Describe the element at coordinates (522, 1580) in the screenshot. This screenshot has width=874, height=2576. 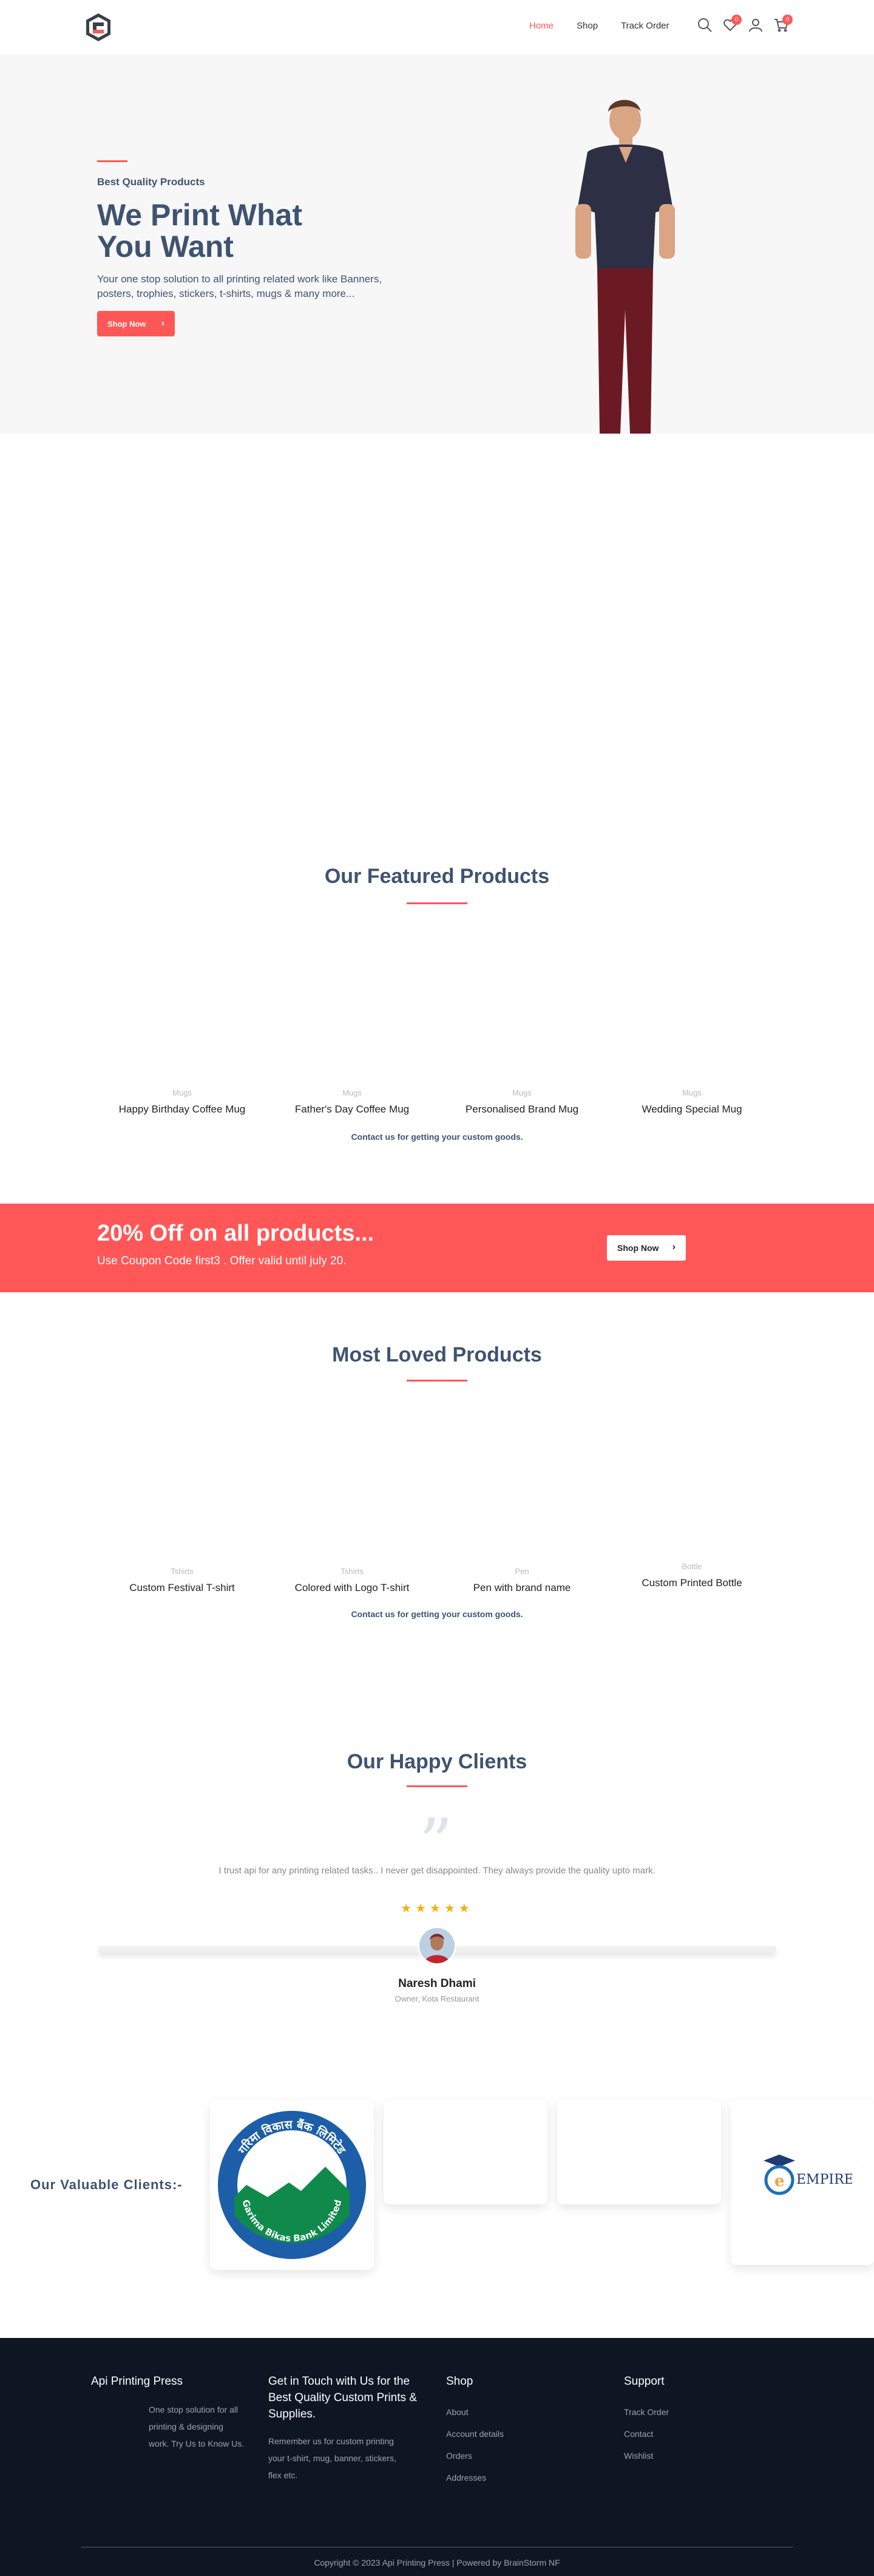
I see `product-card: Pen Pen with brand name` at that location.